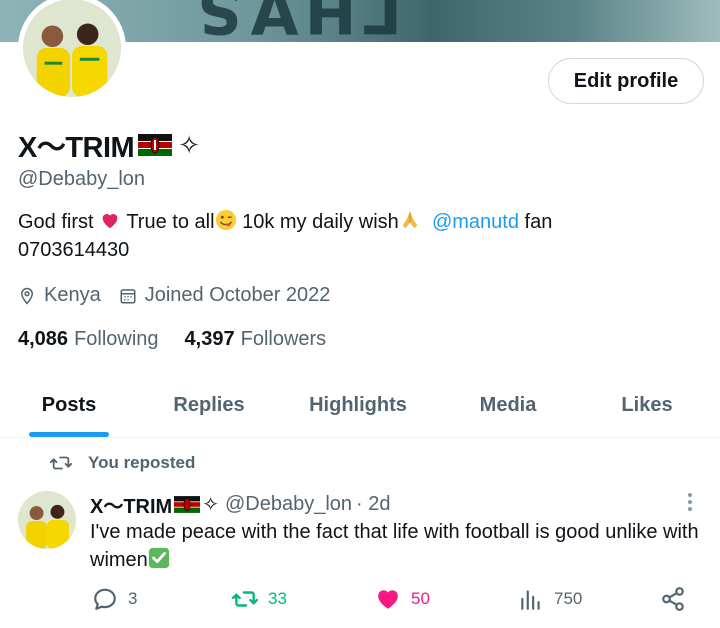 The height and width of the screenshot is (628, 720). I want to click on following-label: Following, so click(116, 339).